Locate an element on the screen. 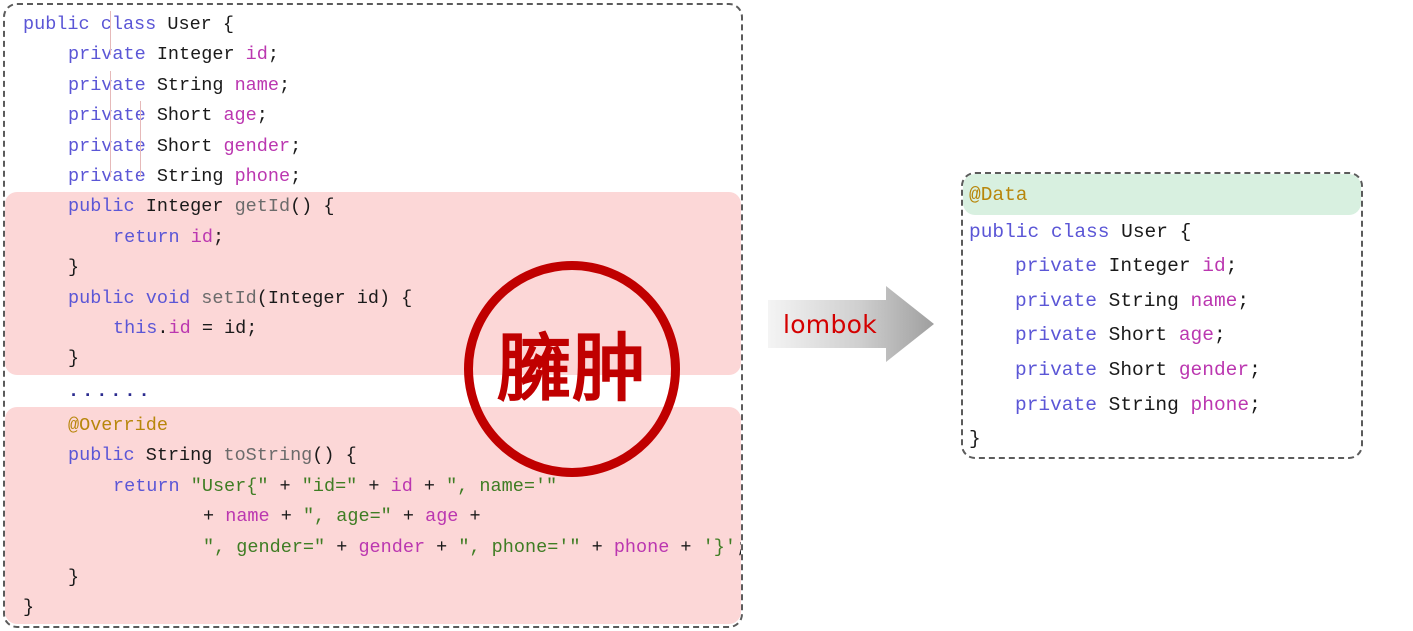 Image resolution: width=1413 pixels, height=631 pixels. code-token: ( is located at coordinates (262, 298).